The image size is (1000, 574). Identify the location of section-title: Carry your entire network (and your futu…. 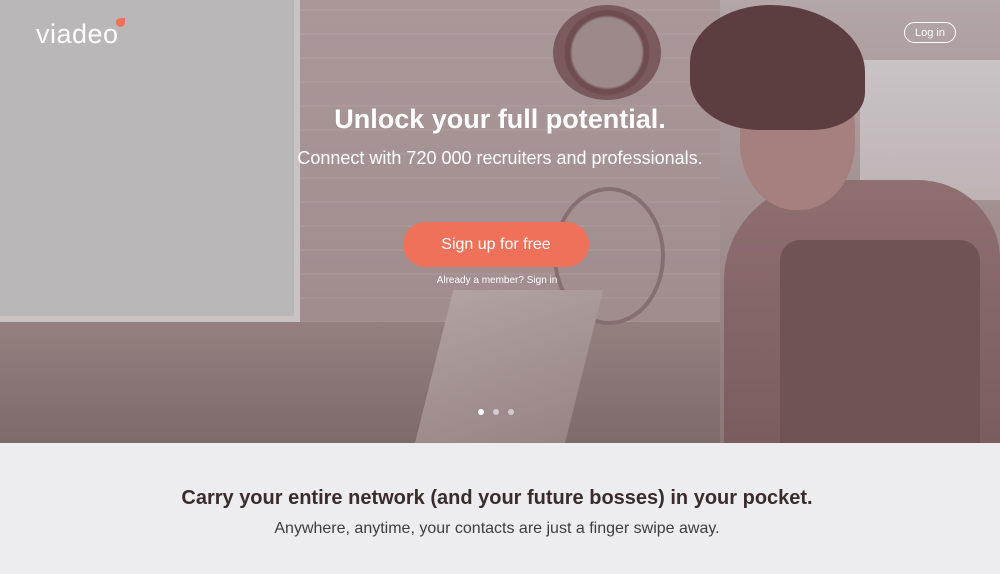
(497, 498).